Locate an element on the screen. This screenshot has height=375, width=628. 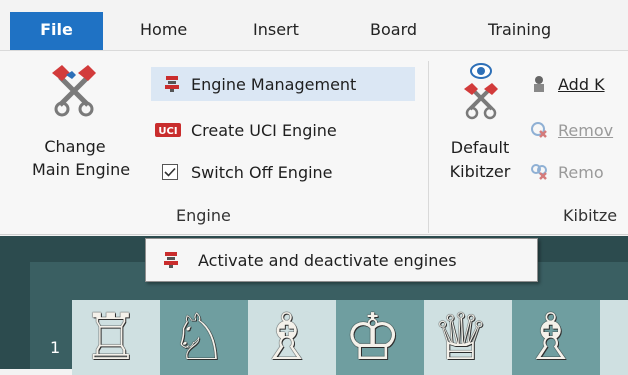
engine-management-button: Engine Management is located at coordinates (283, 84).